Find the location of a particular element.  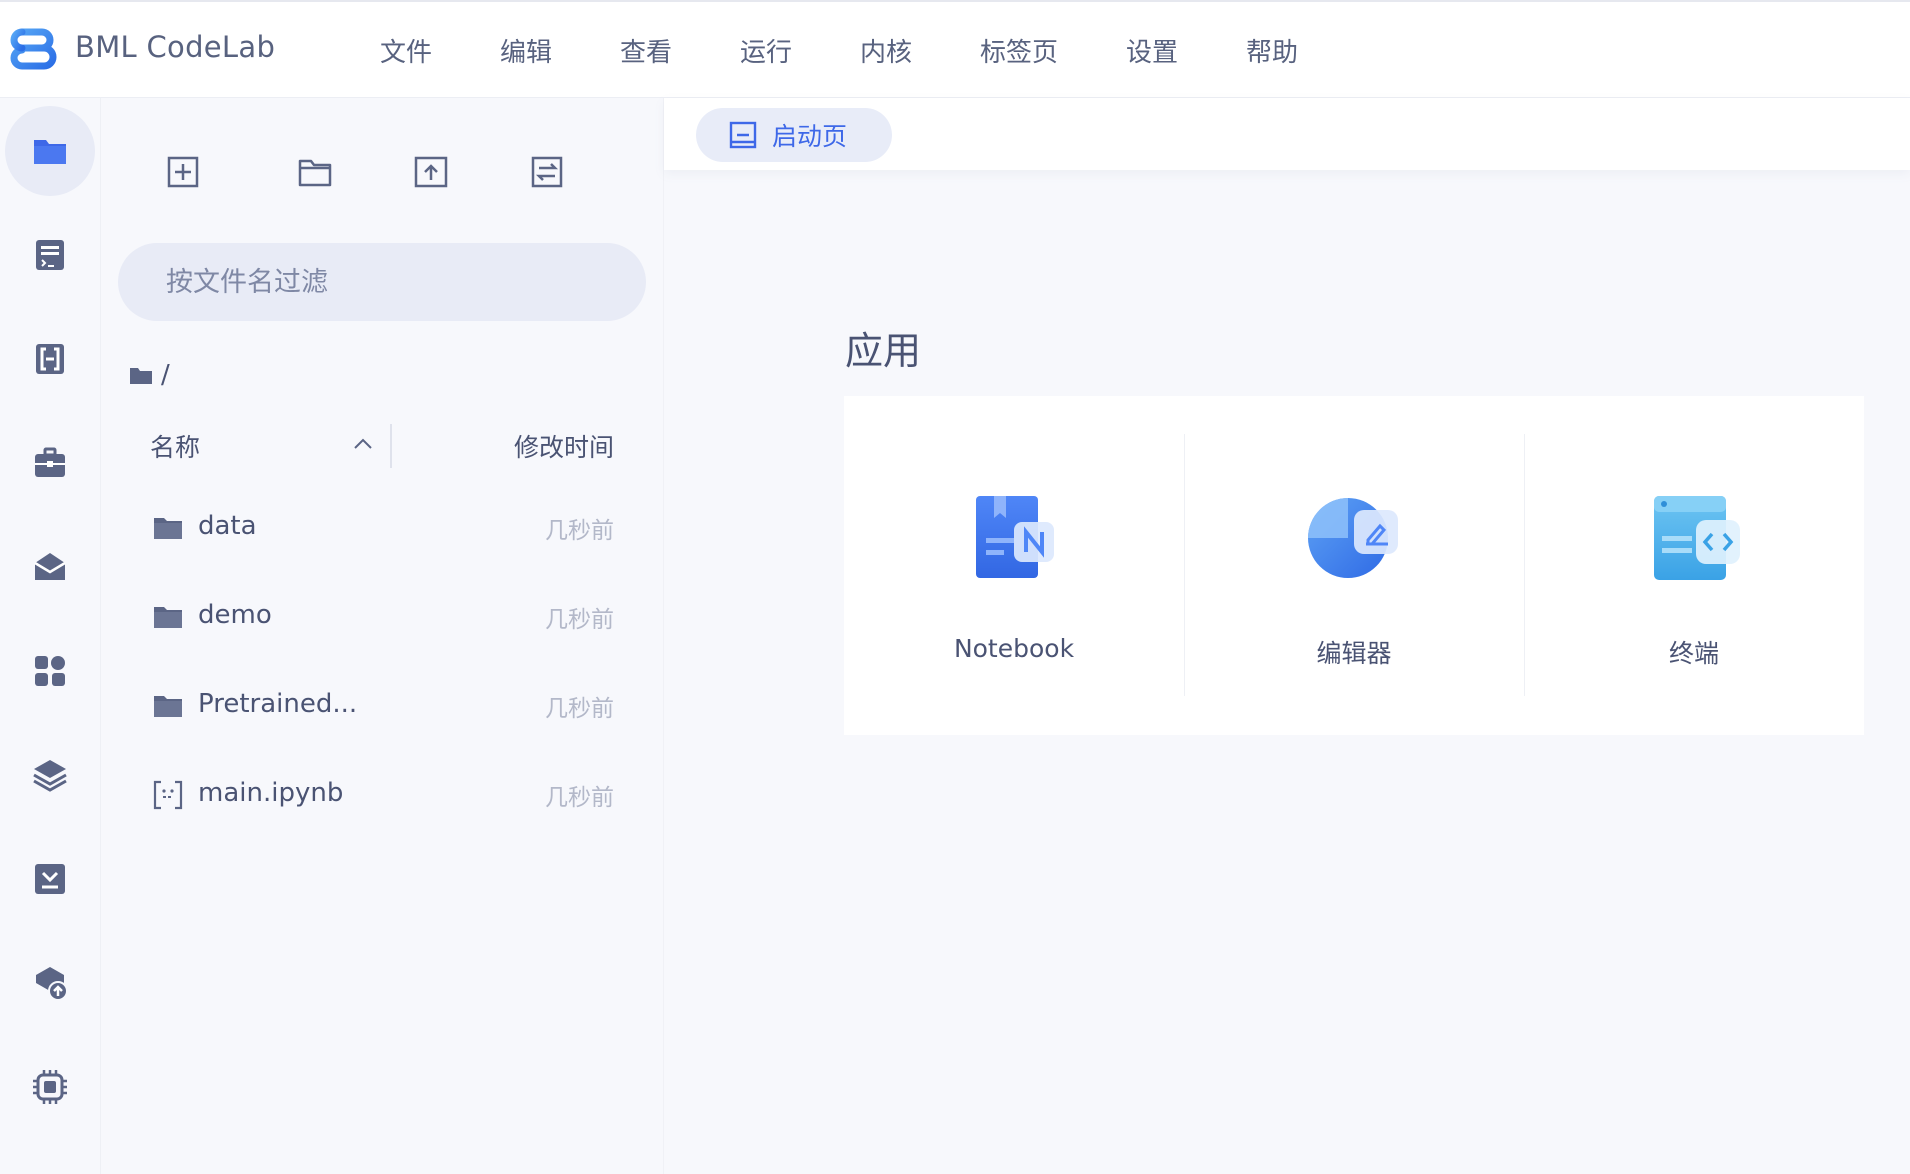

new-launcher-button is located at coordinates (183, 172).